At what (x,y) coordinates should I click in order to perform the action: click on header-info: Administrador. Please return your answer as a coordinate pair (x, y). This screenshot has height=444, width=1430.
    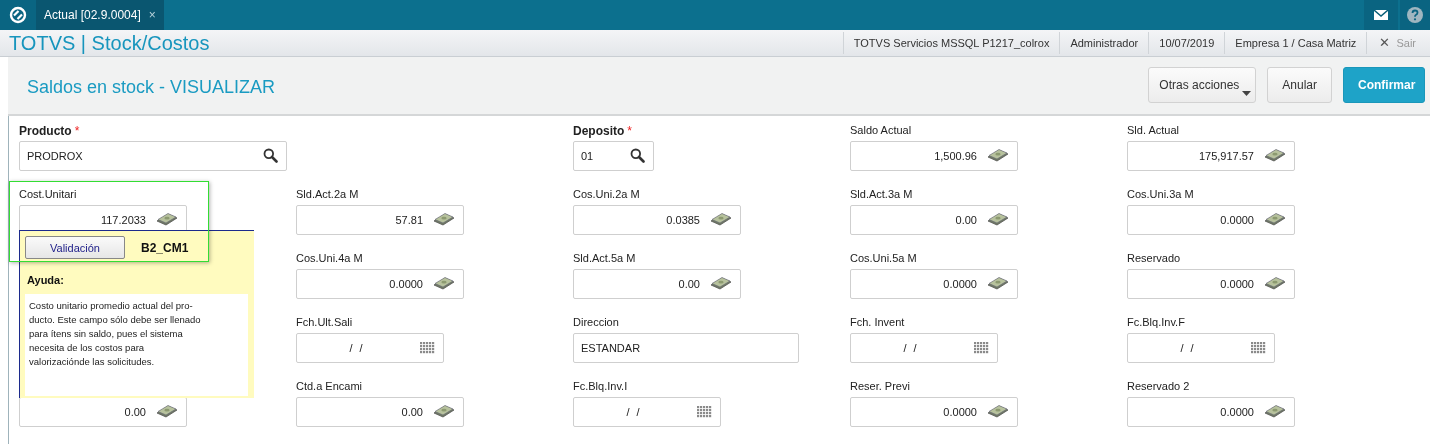
    Looking at the image, I should click on (1104, 43).